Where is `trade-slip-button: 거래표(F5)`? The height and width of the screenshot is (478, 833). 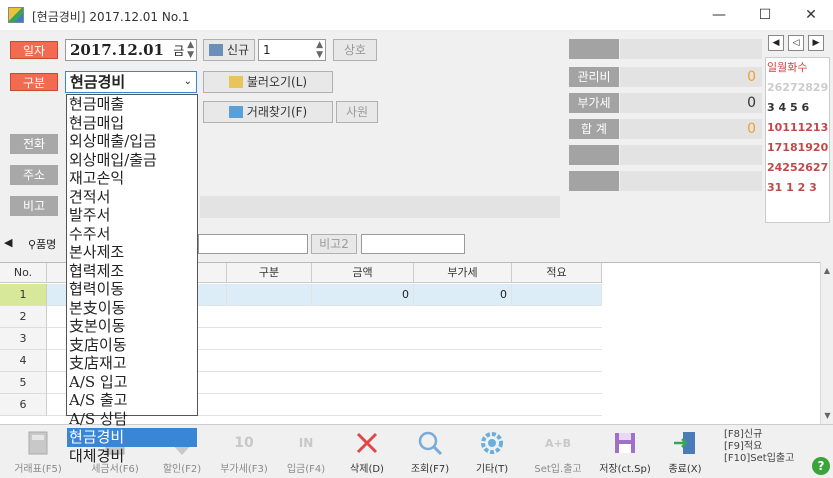
trade-slip-button: 거래표(F5) is located at coordinates (38, 451).